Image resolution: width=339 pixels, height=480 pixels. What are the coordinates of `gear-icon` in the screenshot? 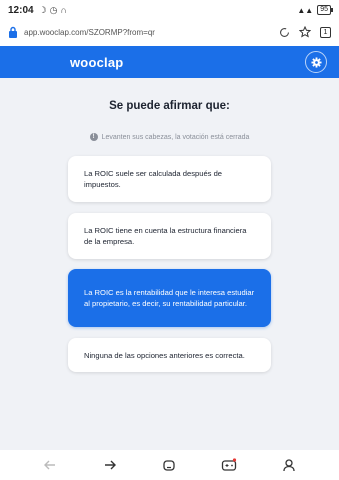 It's located at (316, 62).